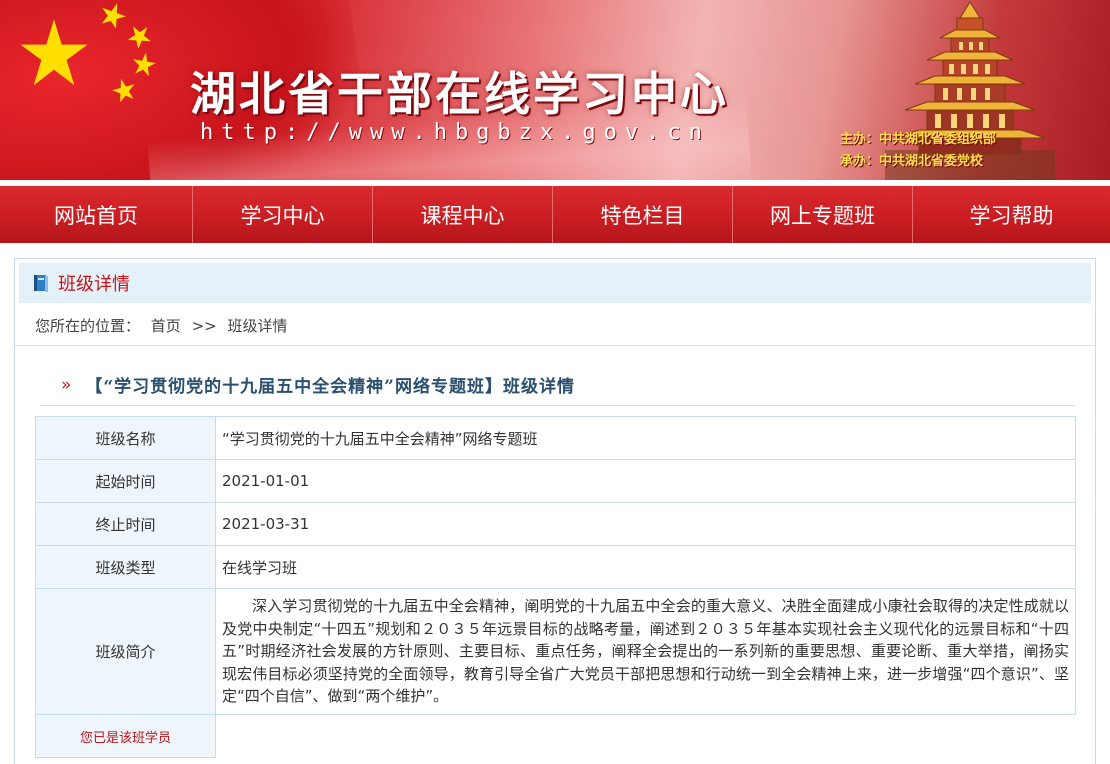 This screenshot has width=1110, height=764. Describe the element at coordinates (88, 326) in the screenshot. I see `breadcrumb-prefix: 您所在的位置：` at that location.